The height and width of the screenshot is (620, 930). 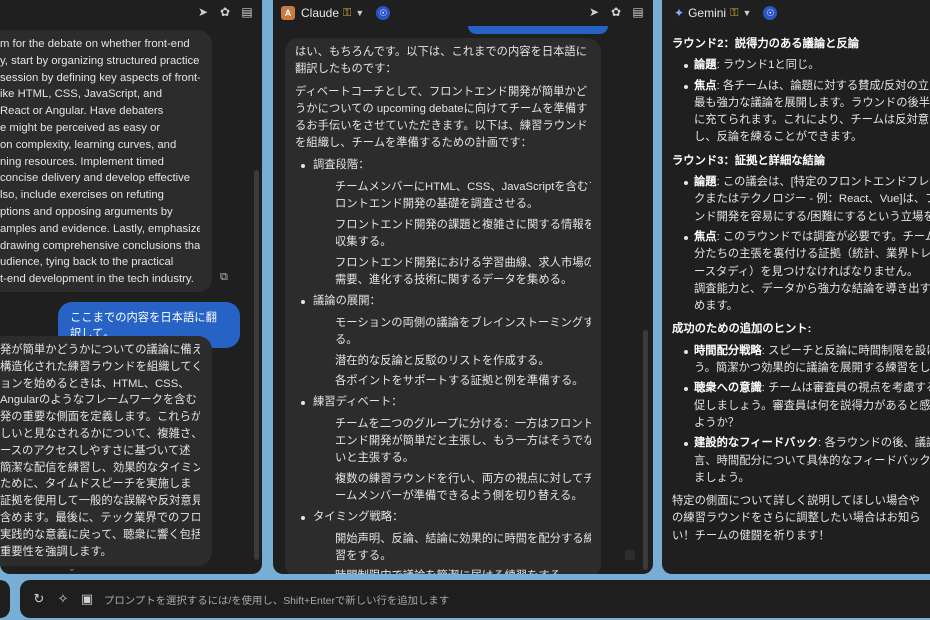 I want to click on section-item: フロントエンド開発の課題と複雑さに関する情報を 収集する。, so click(x=443, y=234).